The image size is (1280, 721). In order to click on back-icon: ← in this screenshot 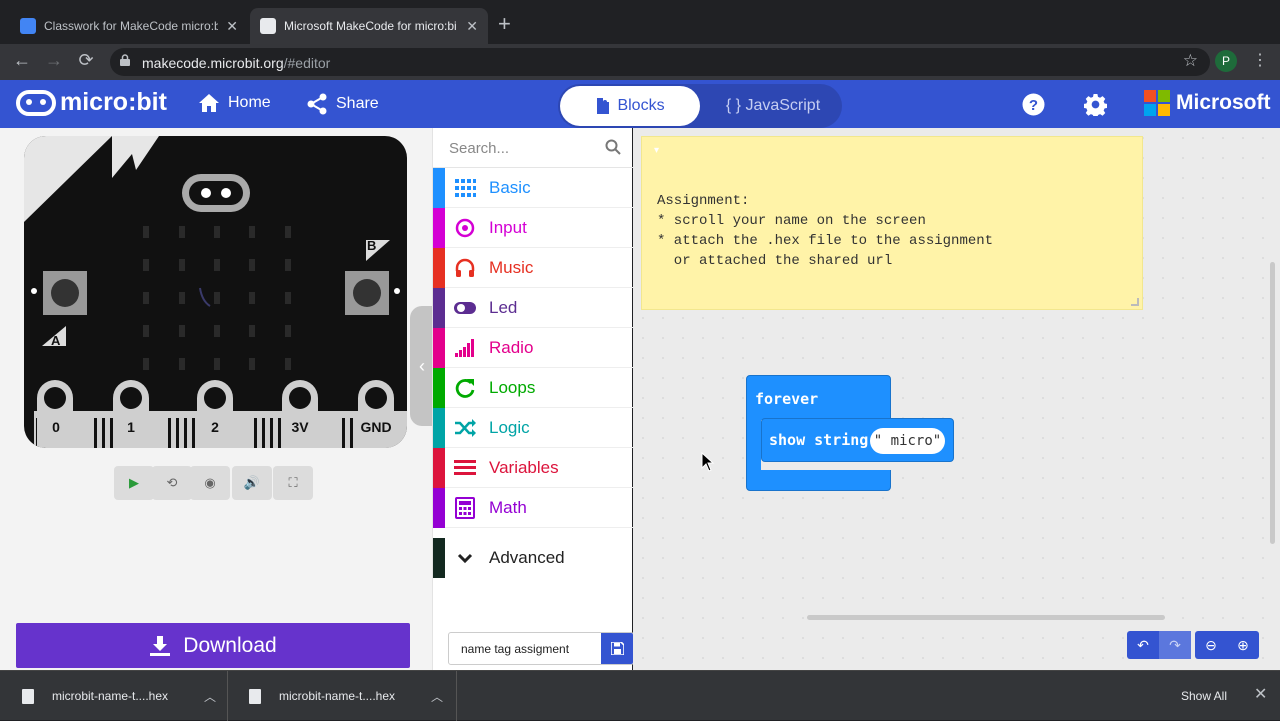, I will do `click(22, 60)`.